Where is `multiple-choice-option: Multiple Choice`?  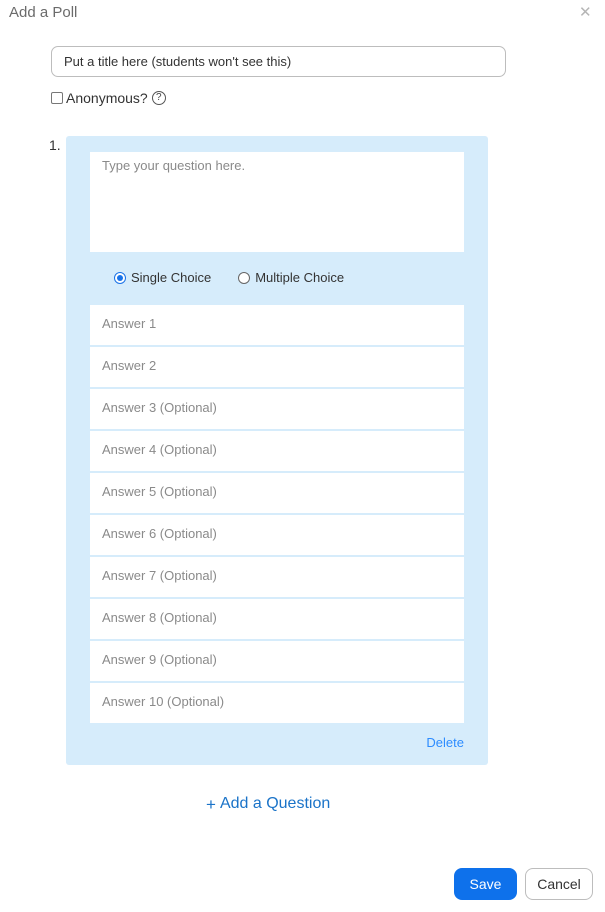 multiple-choice-option: Multiple Choice is located at coordinates (291, 277).